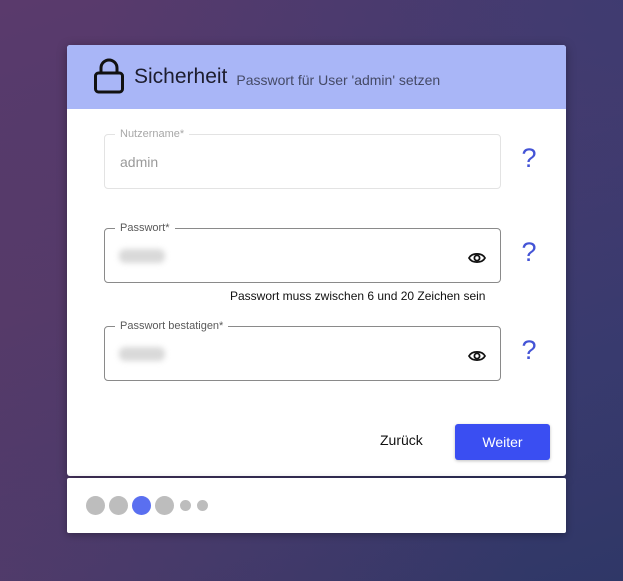 The height and width of the screenshot is (581, 623). What do you see at coordinates (302, 252) in the screenshot?
I see `password-field: Passwort*` at bounding box center [302, 252].